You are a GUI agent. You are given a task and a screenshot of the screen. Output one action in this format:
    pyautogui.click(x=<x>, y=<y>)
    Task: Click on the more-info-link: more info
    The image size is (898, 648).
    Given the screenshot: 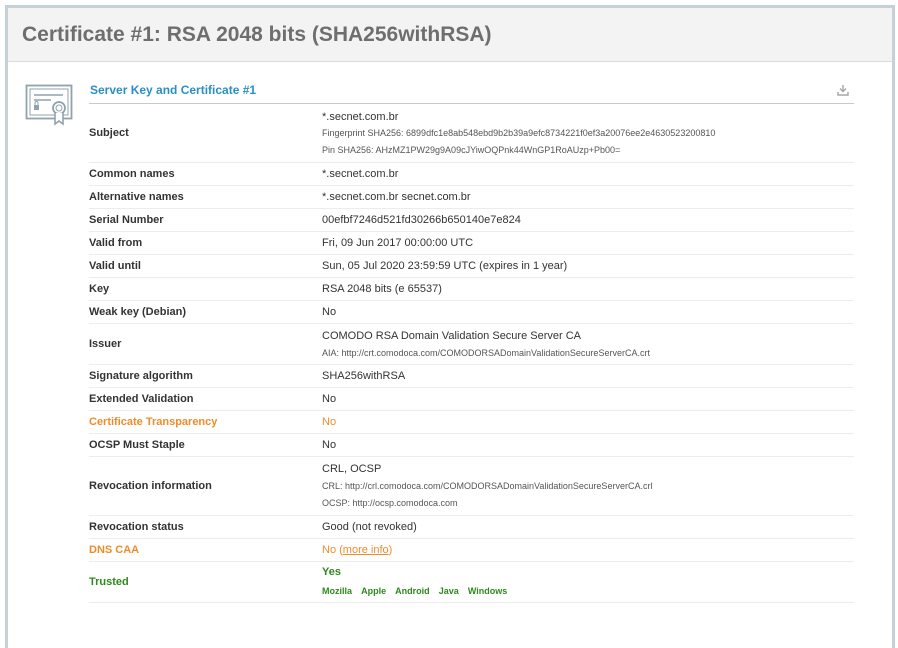 What is the action you would take?
    pyautogui.click(x=366, y=550)
    